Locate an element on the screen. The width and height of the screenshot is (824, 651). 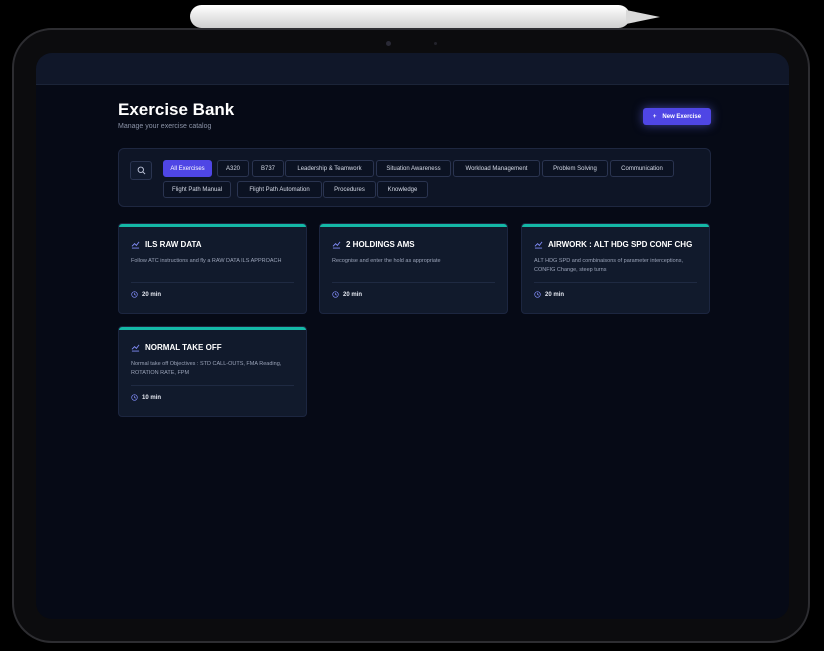
sensor-dot is located at coordinates (435, 43).